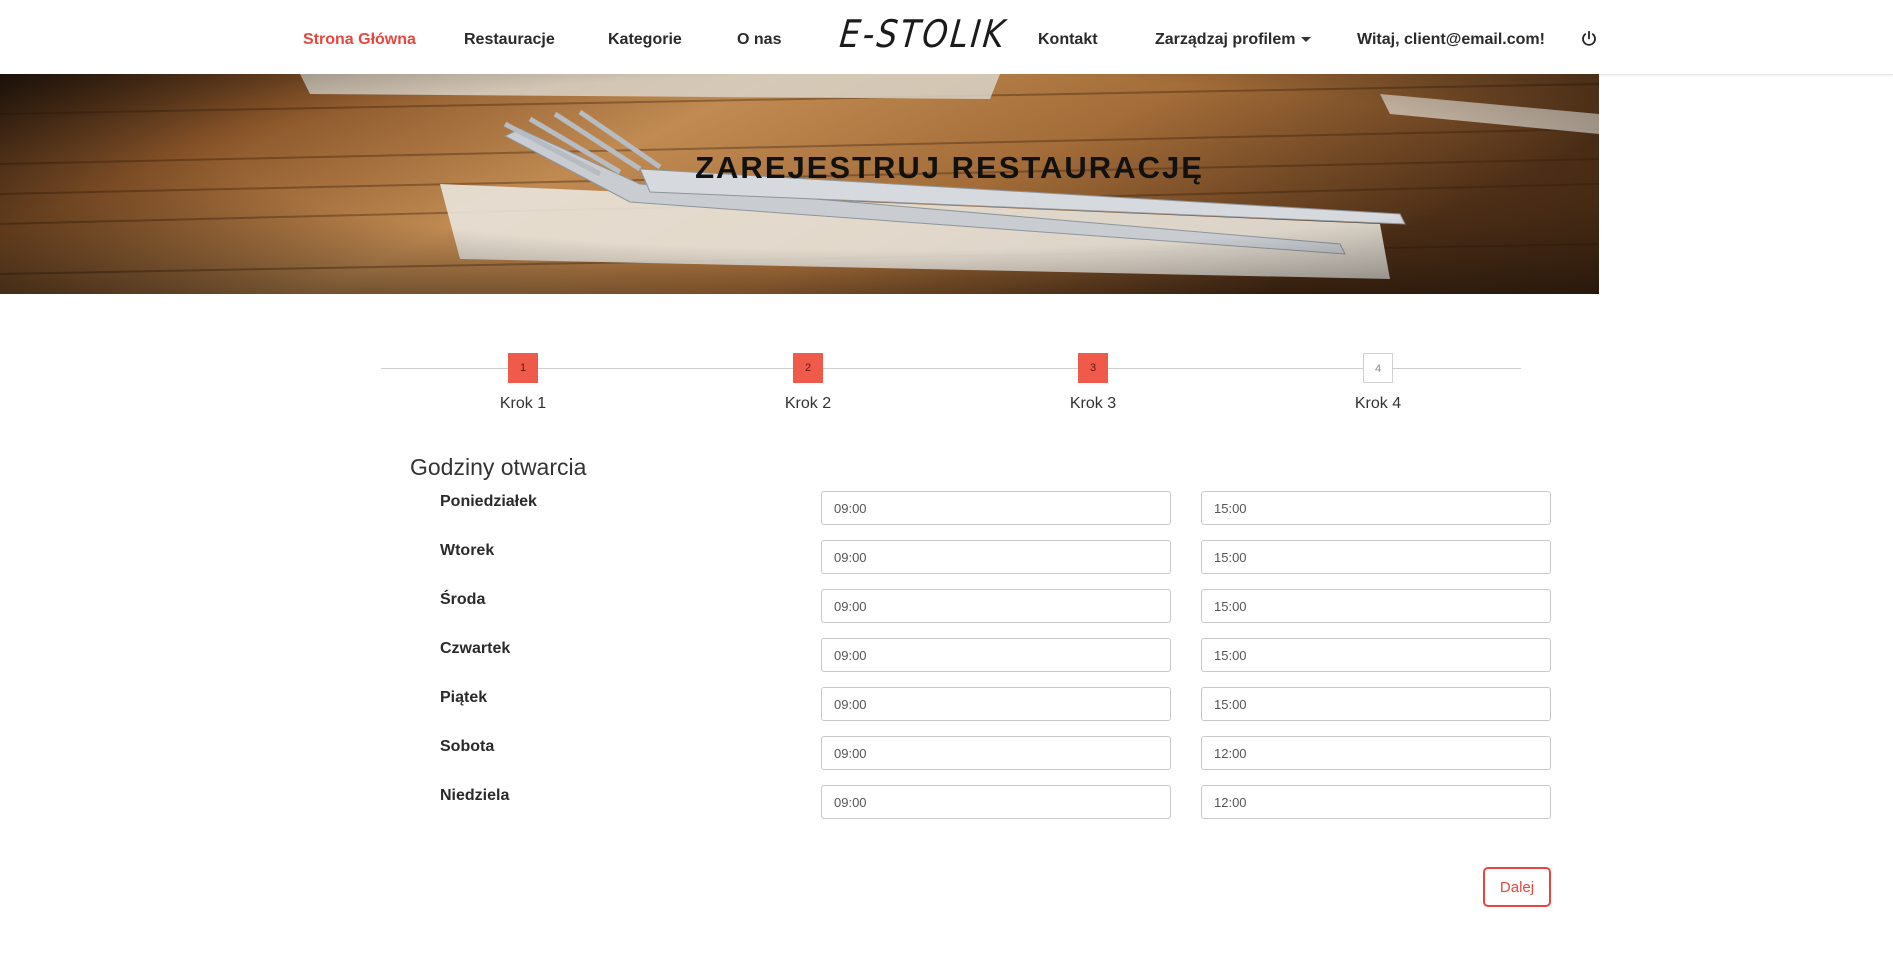 The image size is (1893, 961). Describe the element at coordinates (1376, 704) in the screenshot. I see `friday-close-input` at that location.